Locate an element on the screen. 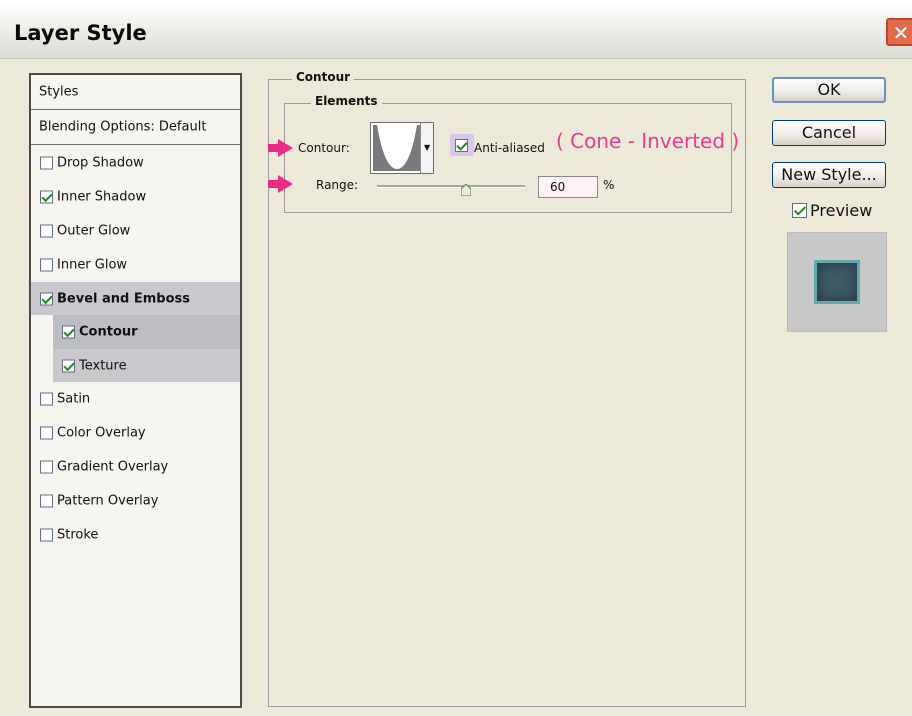  outer-glow-label: Outer Glow is located at coordinates (94, 231).